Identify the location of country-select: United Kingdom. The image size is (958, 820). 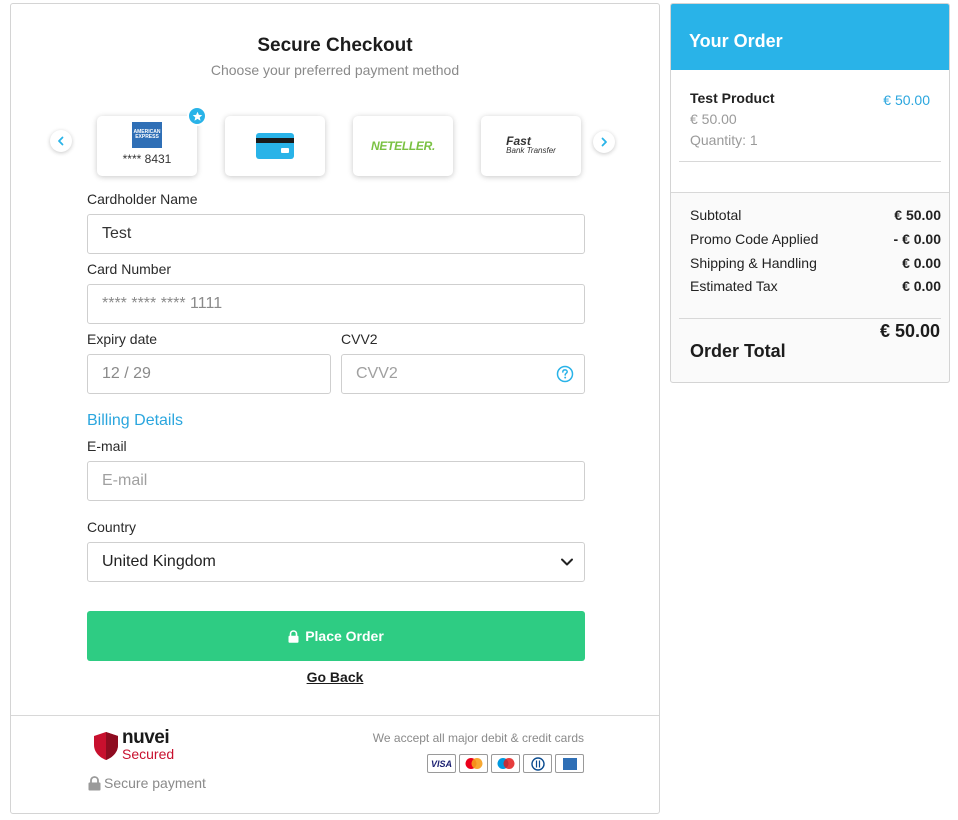
(336, 562).